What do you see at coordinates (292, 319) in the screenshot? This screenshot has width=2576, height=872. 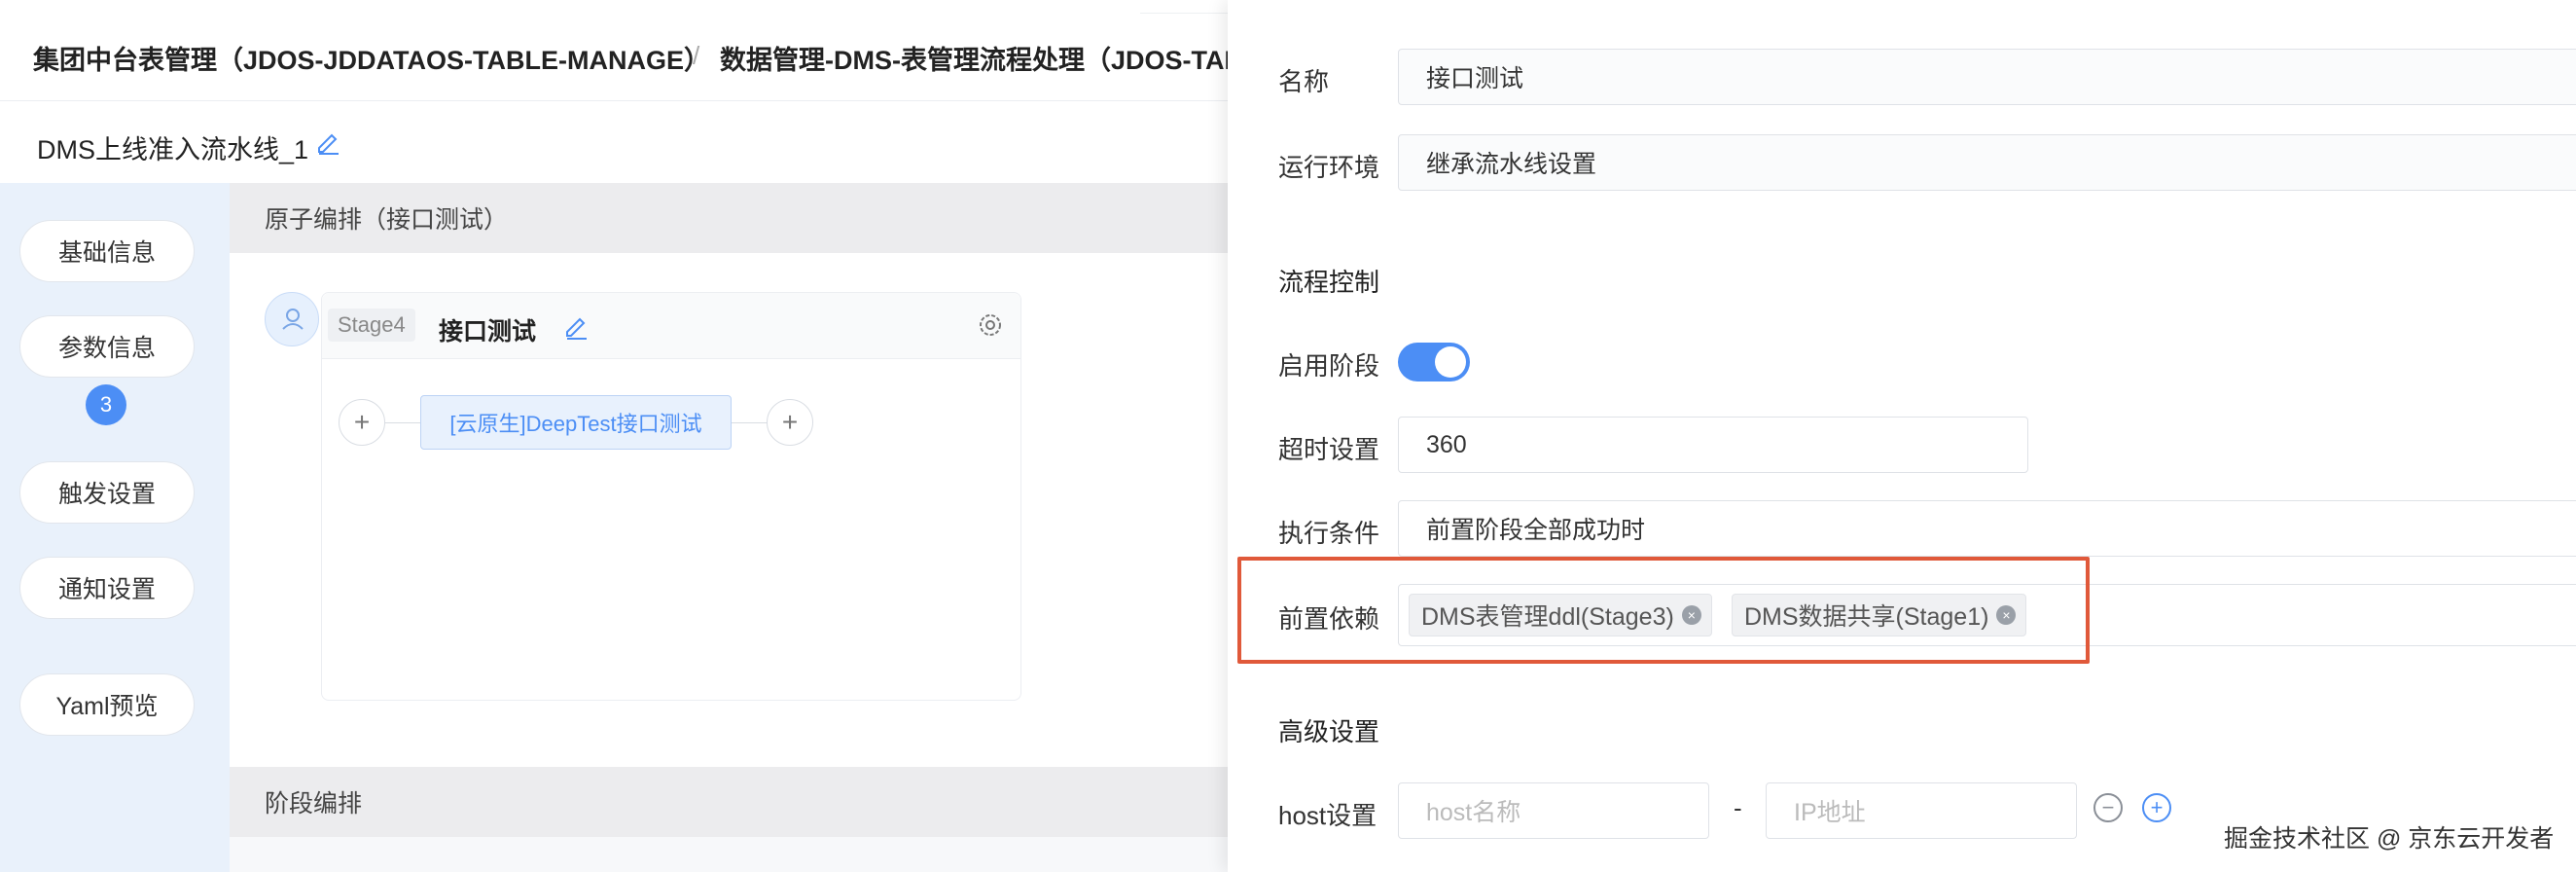 I see `user-avatar-icon` at bounding box center [292, 319].